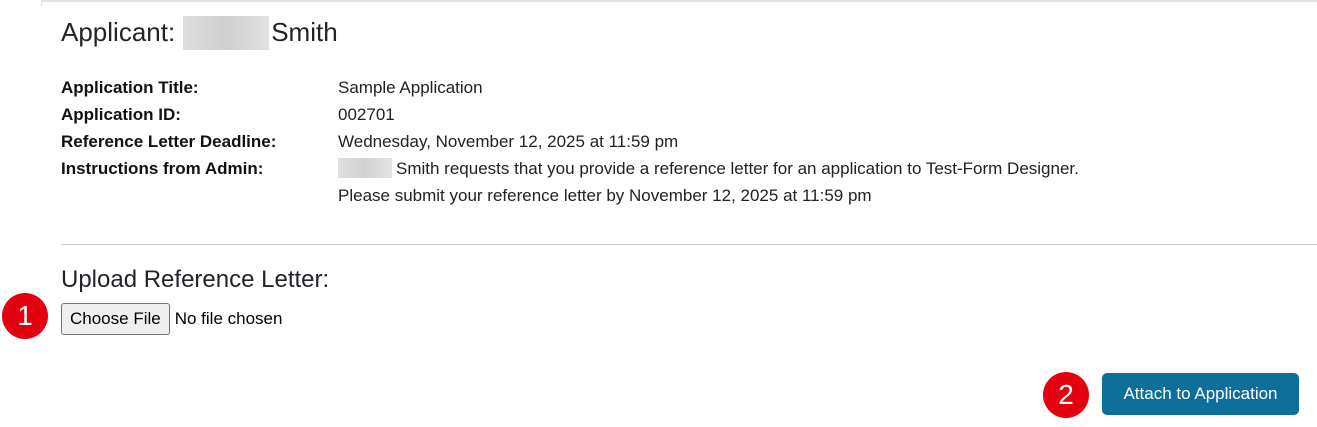 This screenshot has width=1317, height=427. Describe the element at coordinates (169, 141) in the screenshot. I see `detail-label: Reference Letter Deadline:` at that location.